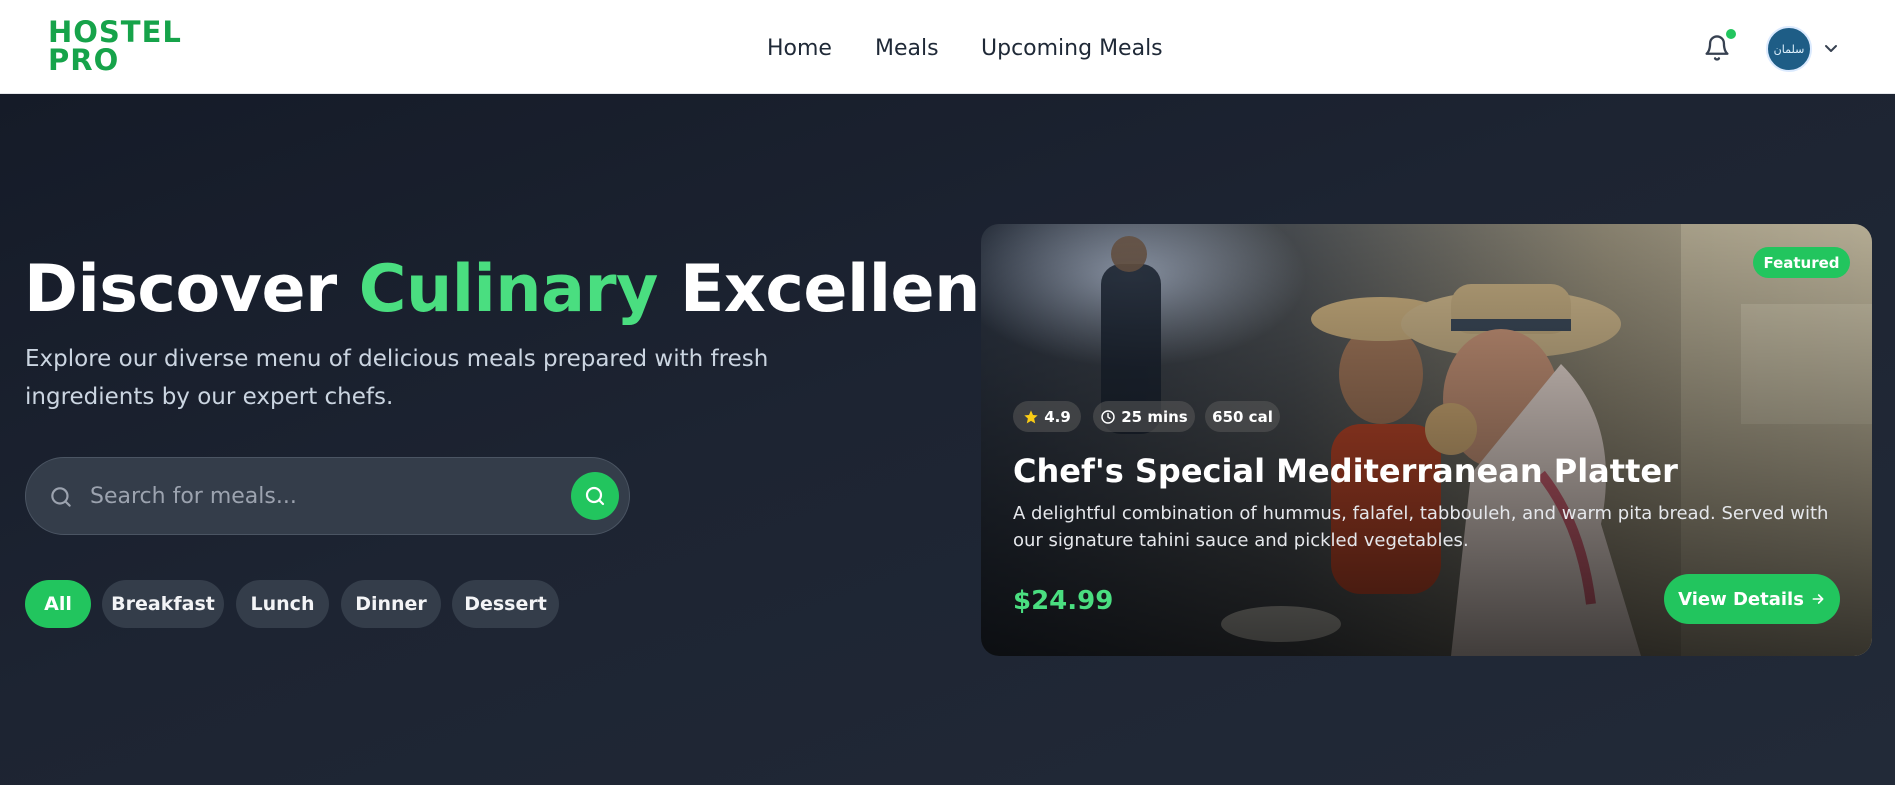 This screenshot has height=785, width=1895. I want to click on hero-headline: Discover Culinary Excellence, so click(543, 289).